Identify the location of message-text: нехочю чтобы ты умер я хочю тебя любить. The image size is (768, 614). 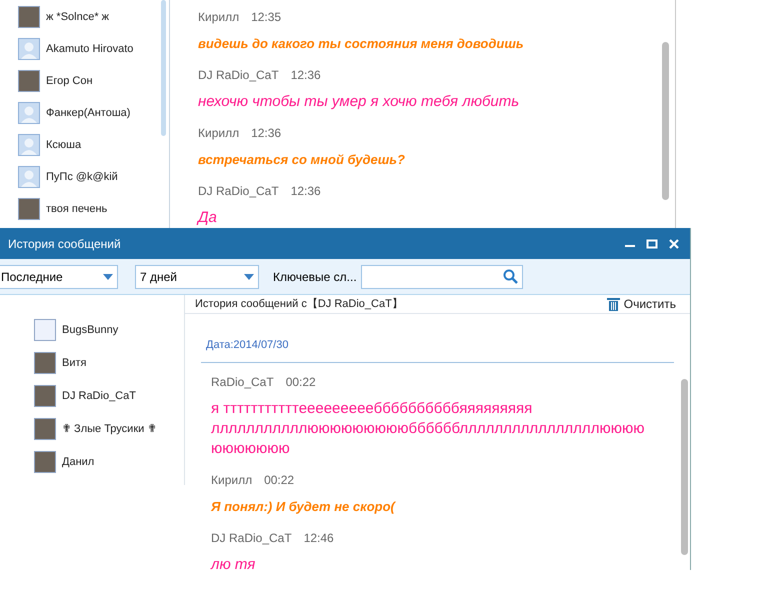
(359, 102).